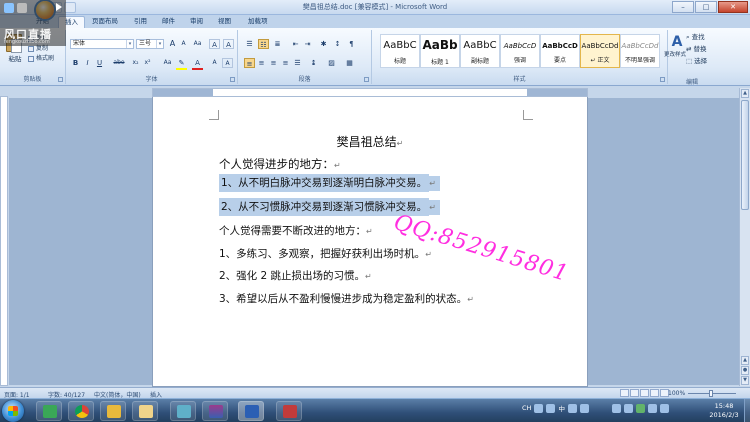  Describe the element at coordinates (75, 63) in the screenshot. I see `bold-button: B` at that location.